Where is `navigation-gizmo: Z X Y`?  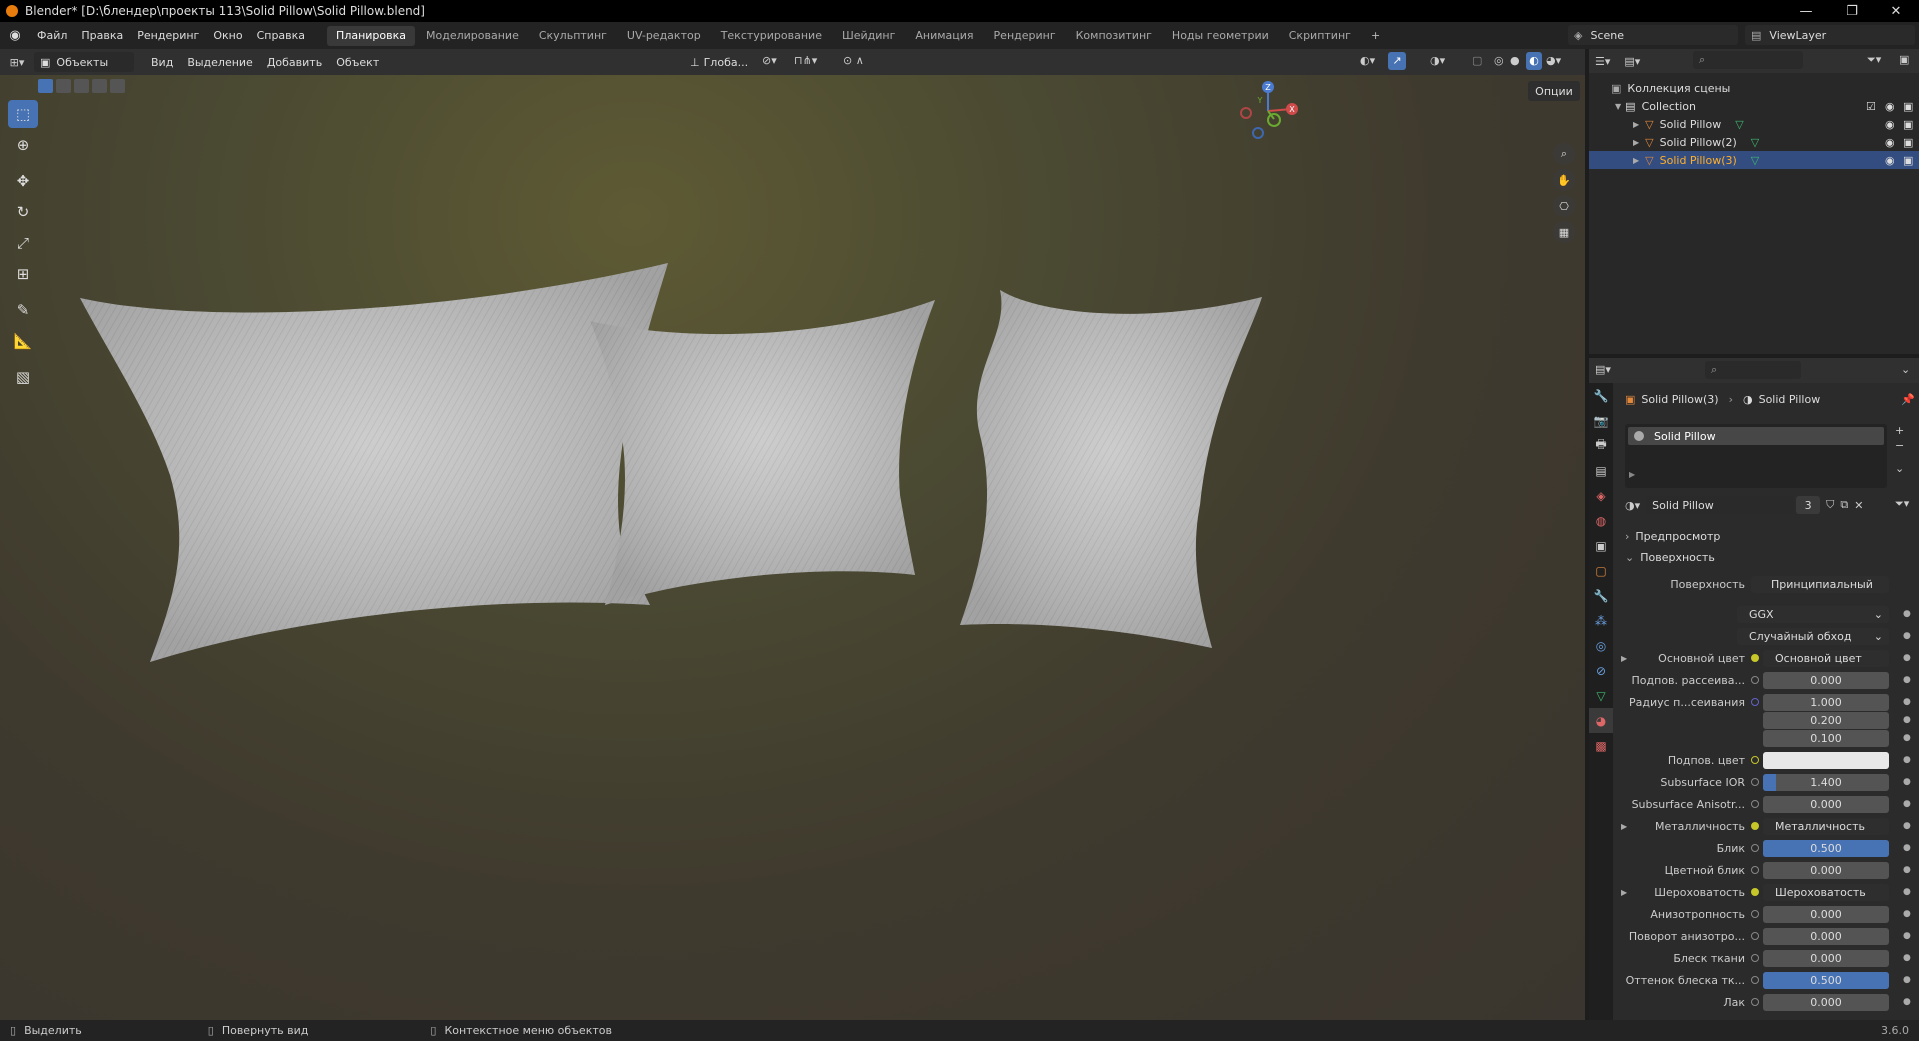
navigation-gizmo: Z X Y is located at coordinates (1270, 112).